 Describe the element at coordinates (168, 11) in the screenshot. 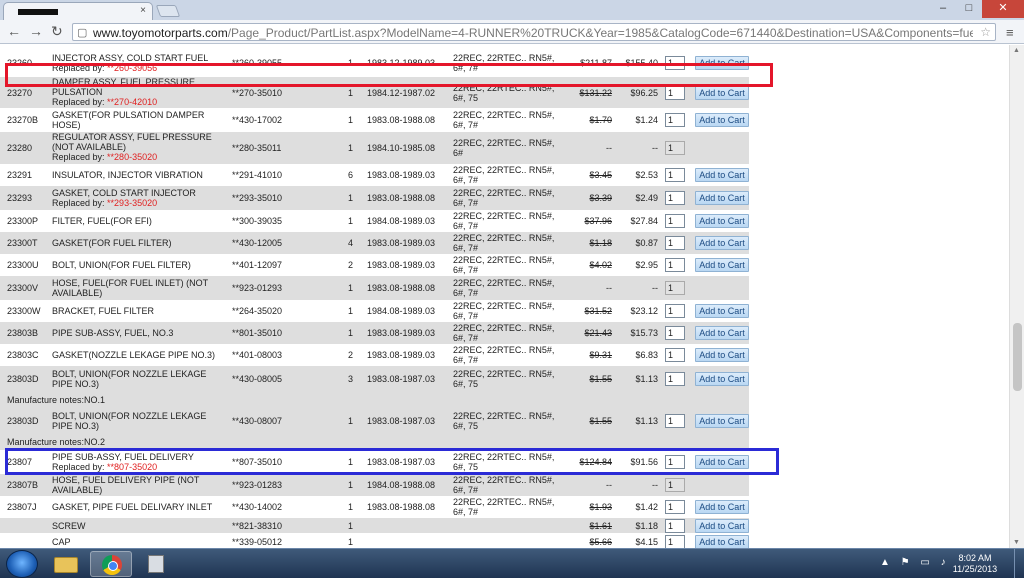

I see `new-tab-button` at that location.